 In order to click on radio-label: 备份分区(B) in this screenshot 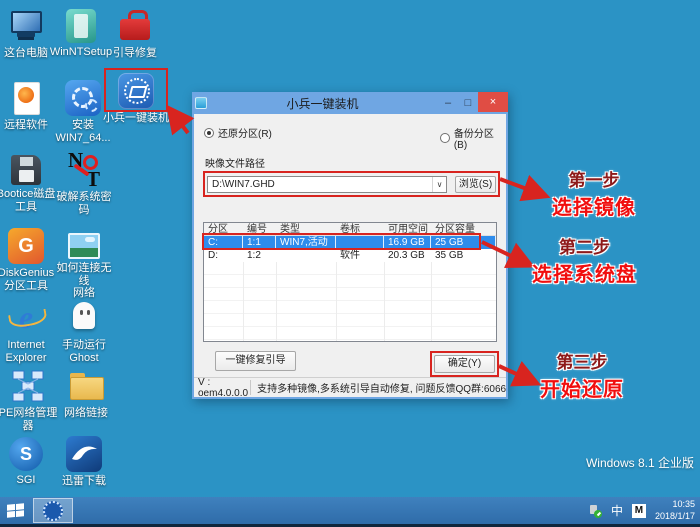, I will do `click(473, 140)`.